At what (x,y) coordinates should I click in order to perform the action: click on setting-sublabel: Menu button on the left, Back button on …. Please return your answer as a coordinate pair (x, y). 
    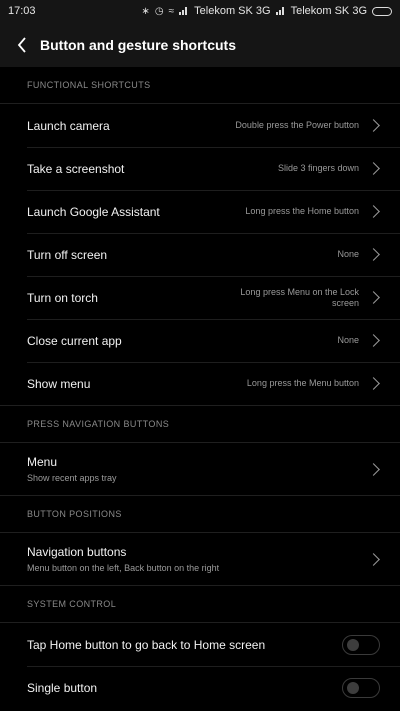
    Looking at the image, I should click on (123, 568).